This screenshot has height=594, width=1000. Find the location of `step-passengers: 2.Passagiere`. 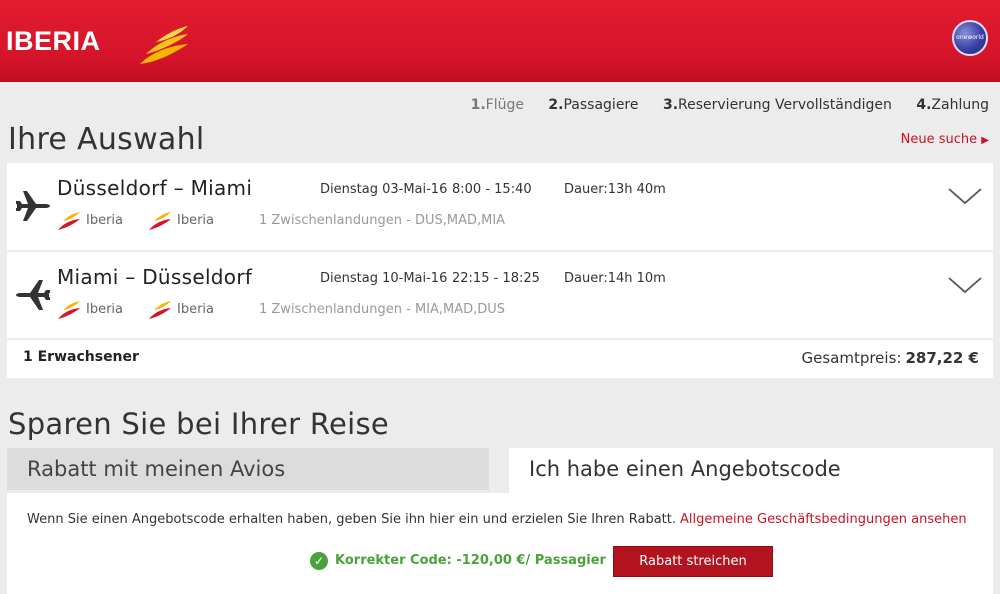

step-passengers: 2.Passagiere is located at coordinates (593, 105).